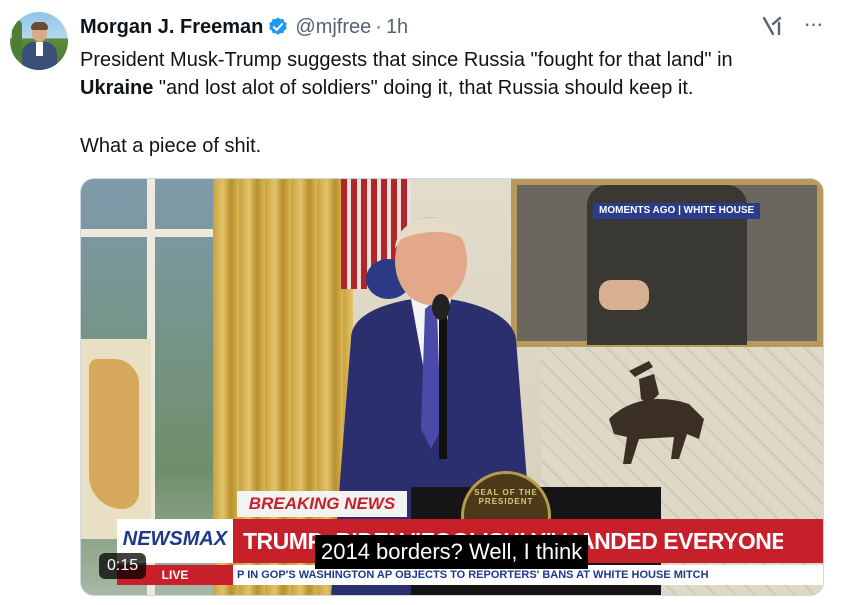  What do you see at coordinates (506, 497) in the screenshot?
I see `seal-text: SEAL OF THE PRESIDENT` at bounding box center [506, 497].